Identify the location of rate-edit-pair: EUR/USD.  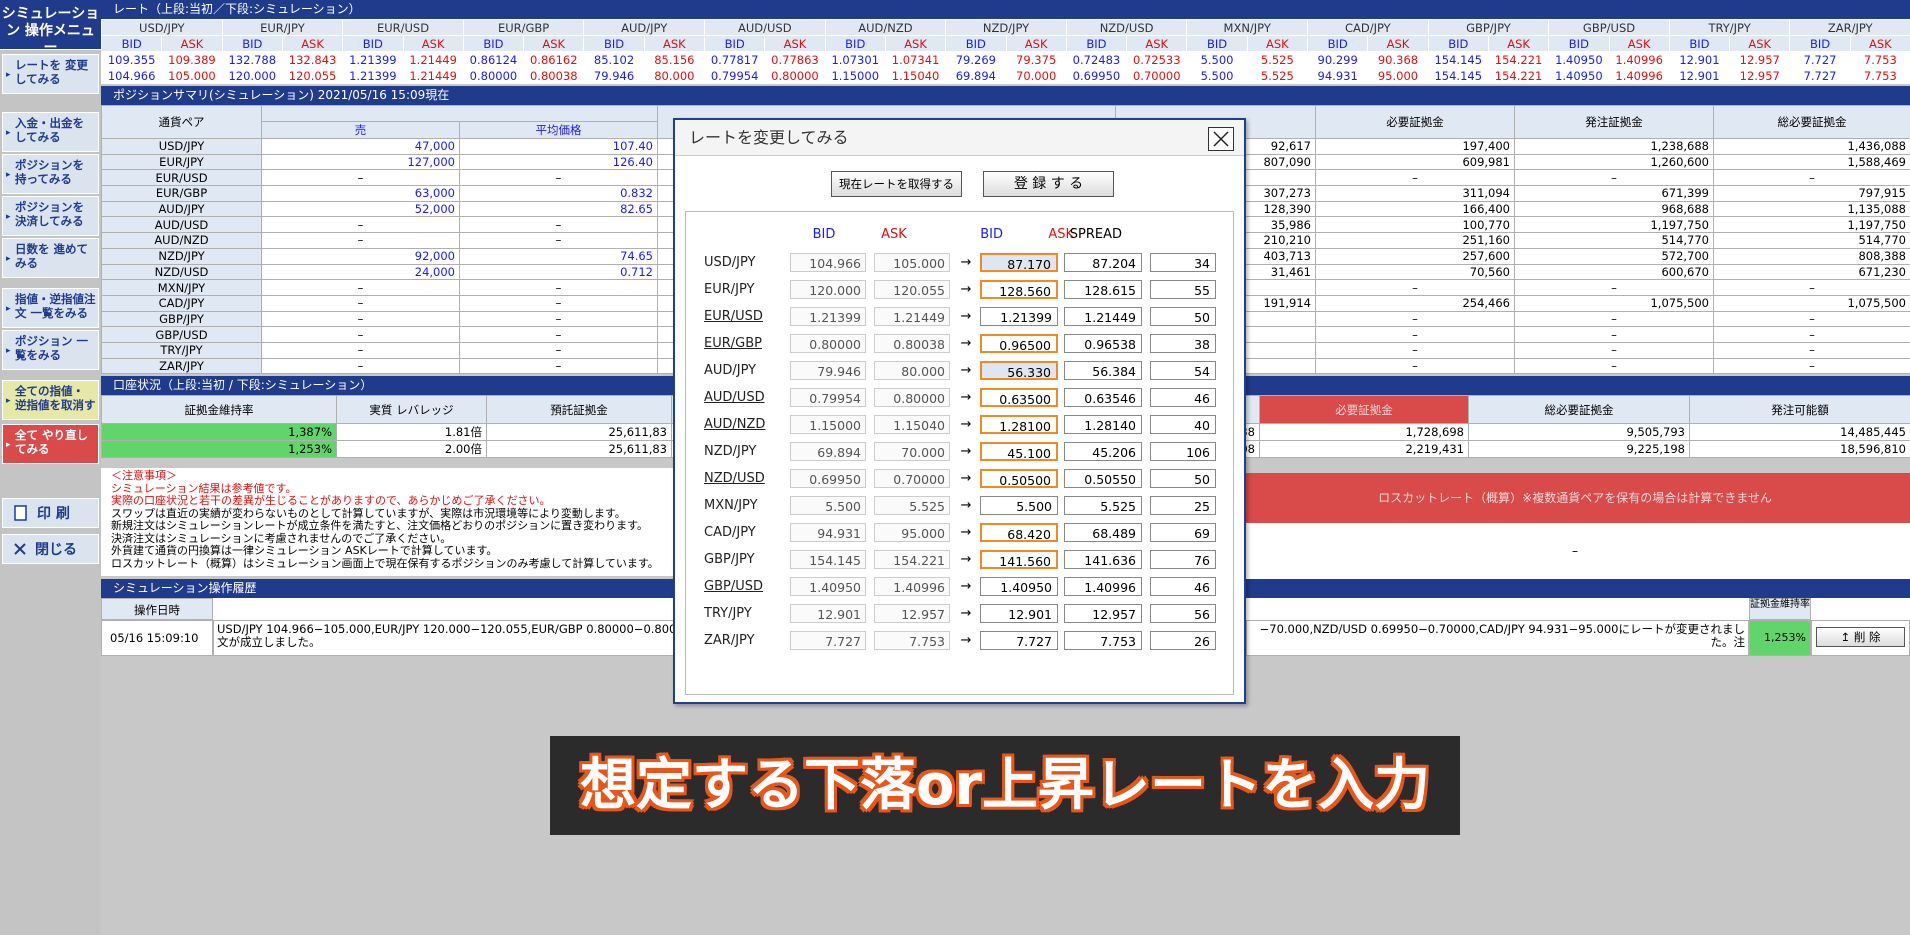
(733, 316).